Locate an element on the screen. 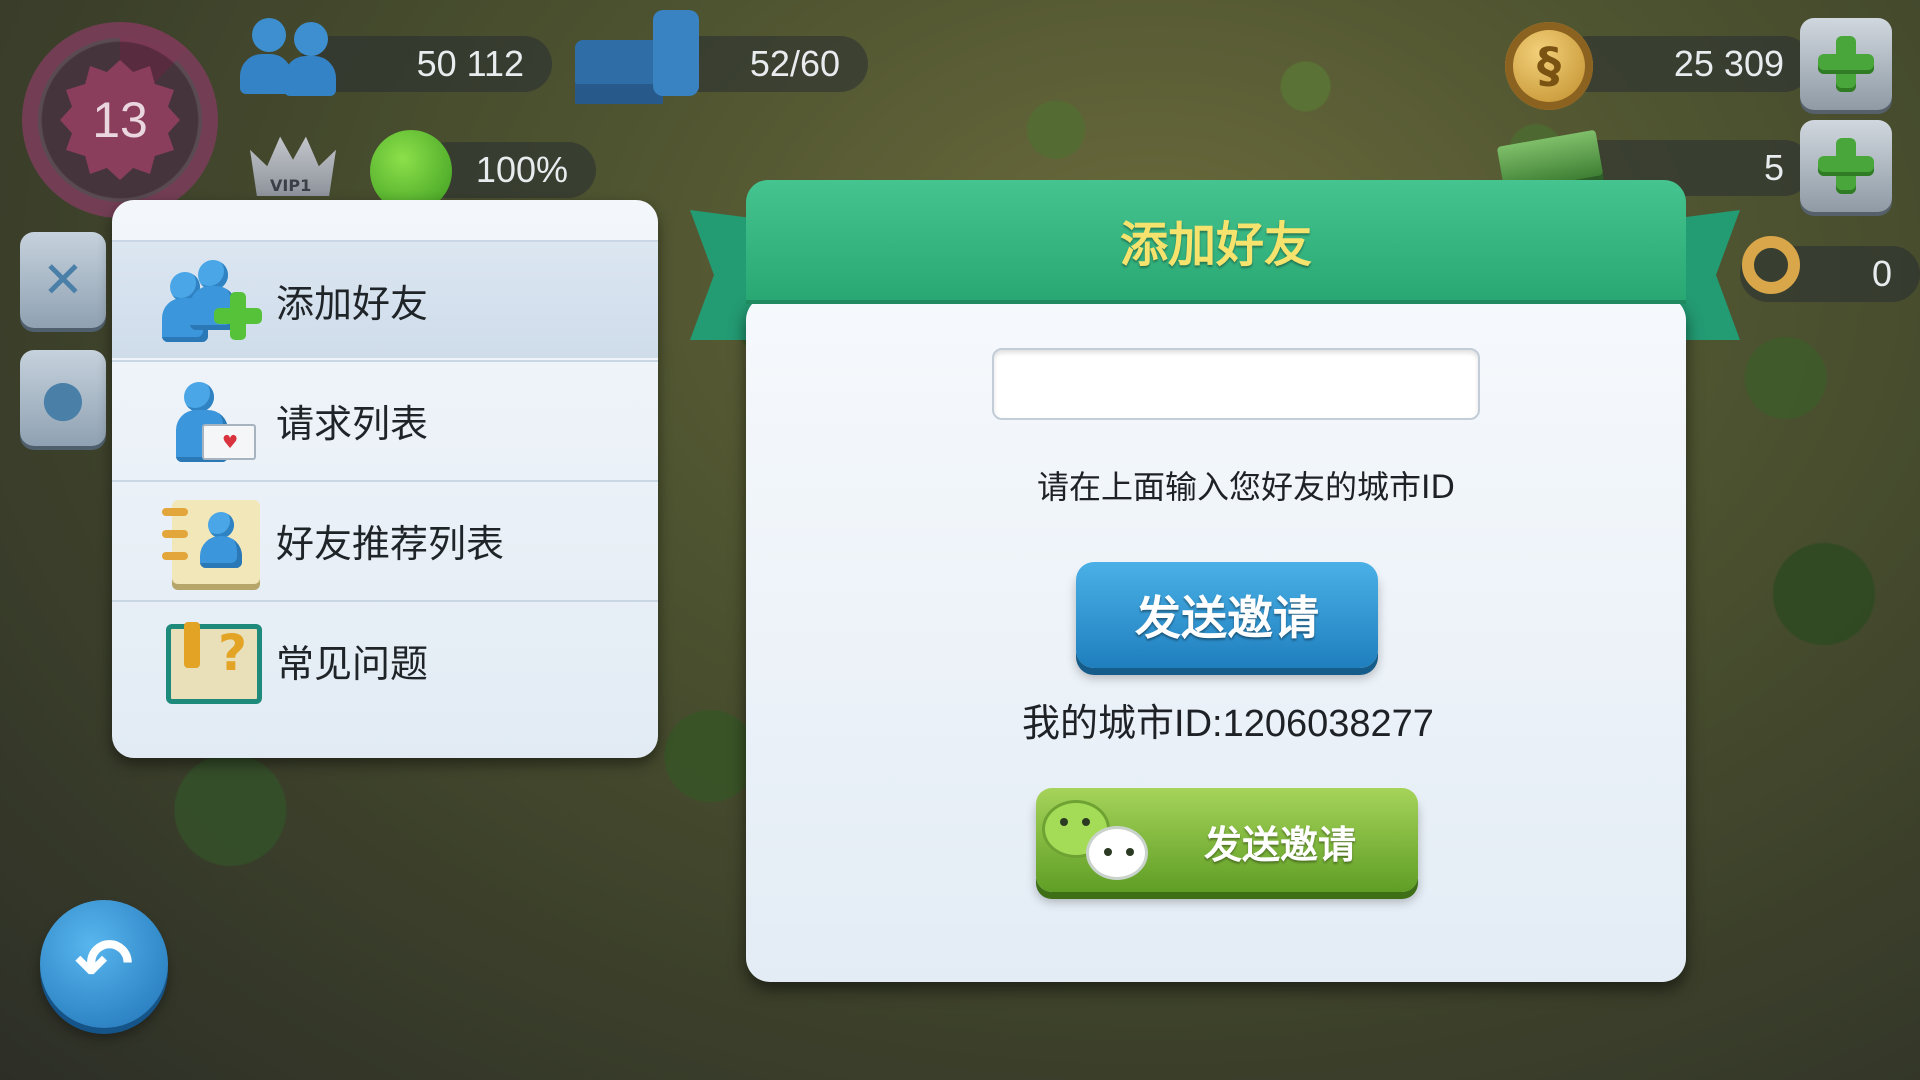 This screenshot has width=1920, height=1080. population-value: 50 112 is located at coordinates (470, 63).